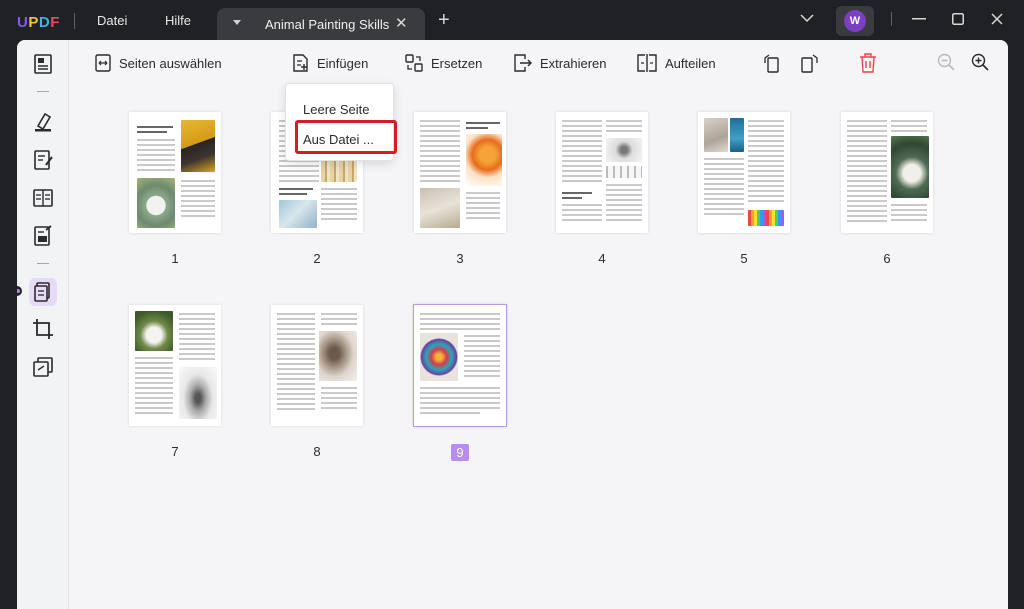 This screenshot has height=609, width=1024. Describe the element at coordinates (414, 63) in the screenshot. I see `replace-icon` at that location.